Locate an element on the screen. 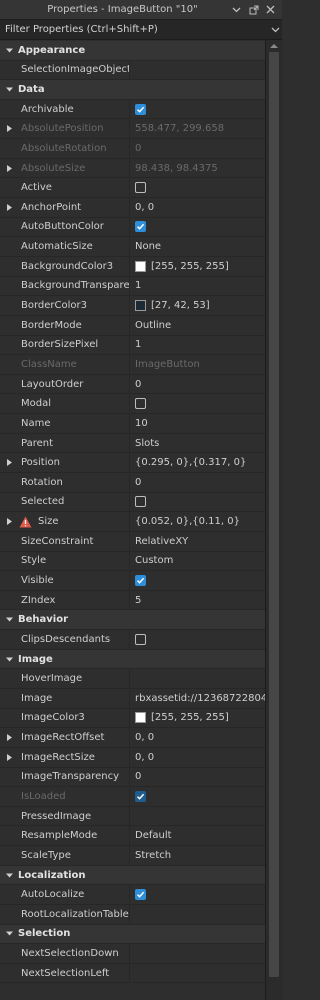 The height and width of the screenshot is (1000, 320). property-row-sizeconstraint: SizeConstraint RelativeXY is located at coordinates (132, 541).